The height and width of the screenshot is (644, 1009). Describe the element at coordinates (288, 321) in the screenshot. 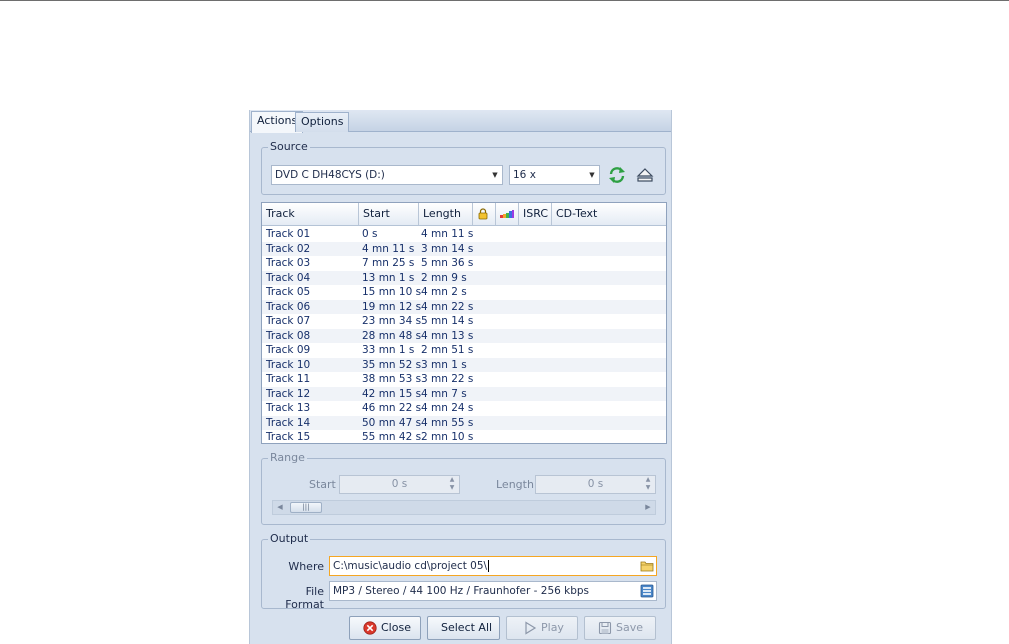

I see `track-name: Track 07` at that location.